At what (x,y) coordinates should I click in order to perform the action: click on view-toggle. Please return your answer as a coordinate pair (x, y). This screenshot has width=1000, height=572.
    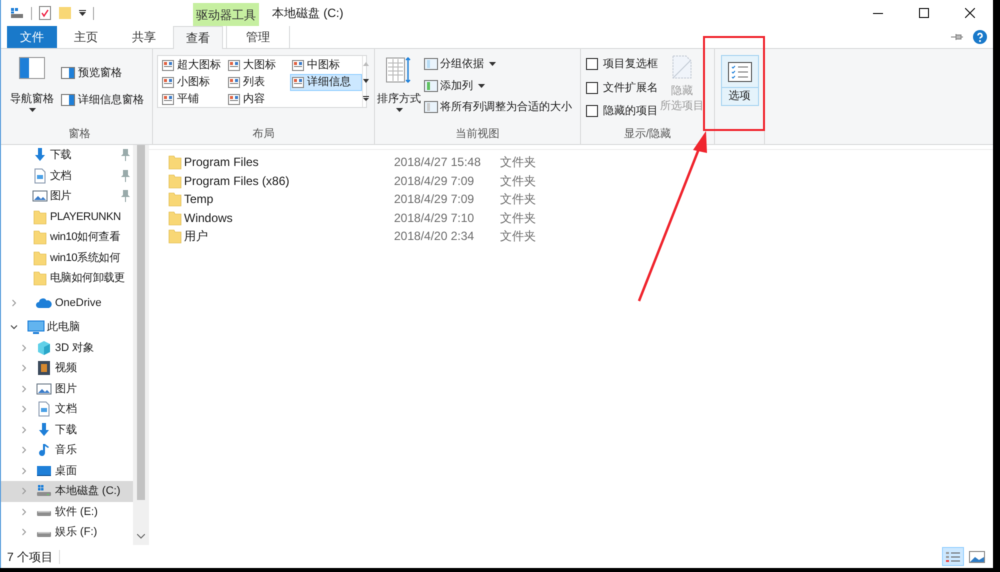
    Looking at the image, I should click on (953, 556).